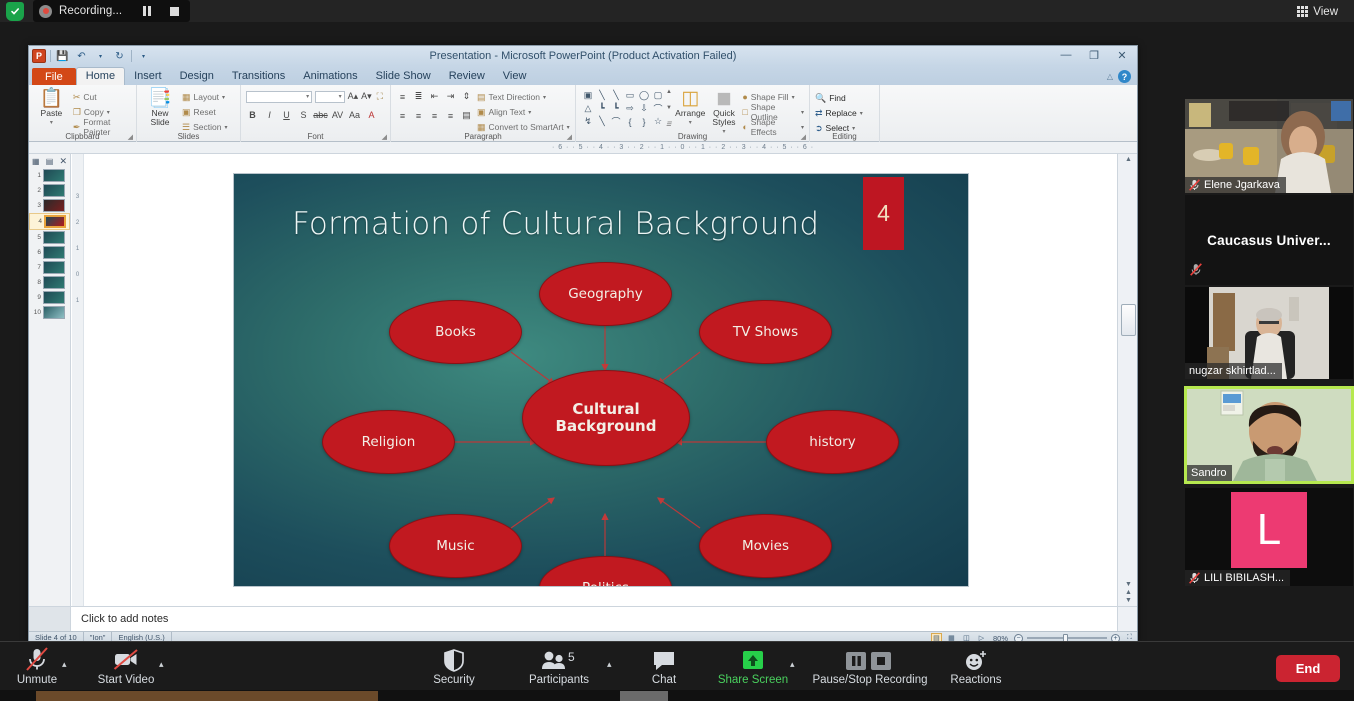  I want to click on tab-file: File, so click(54, 76).